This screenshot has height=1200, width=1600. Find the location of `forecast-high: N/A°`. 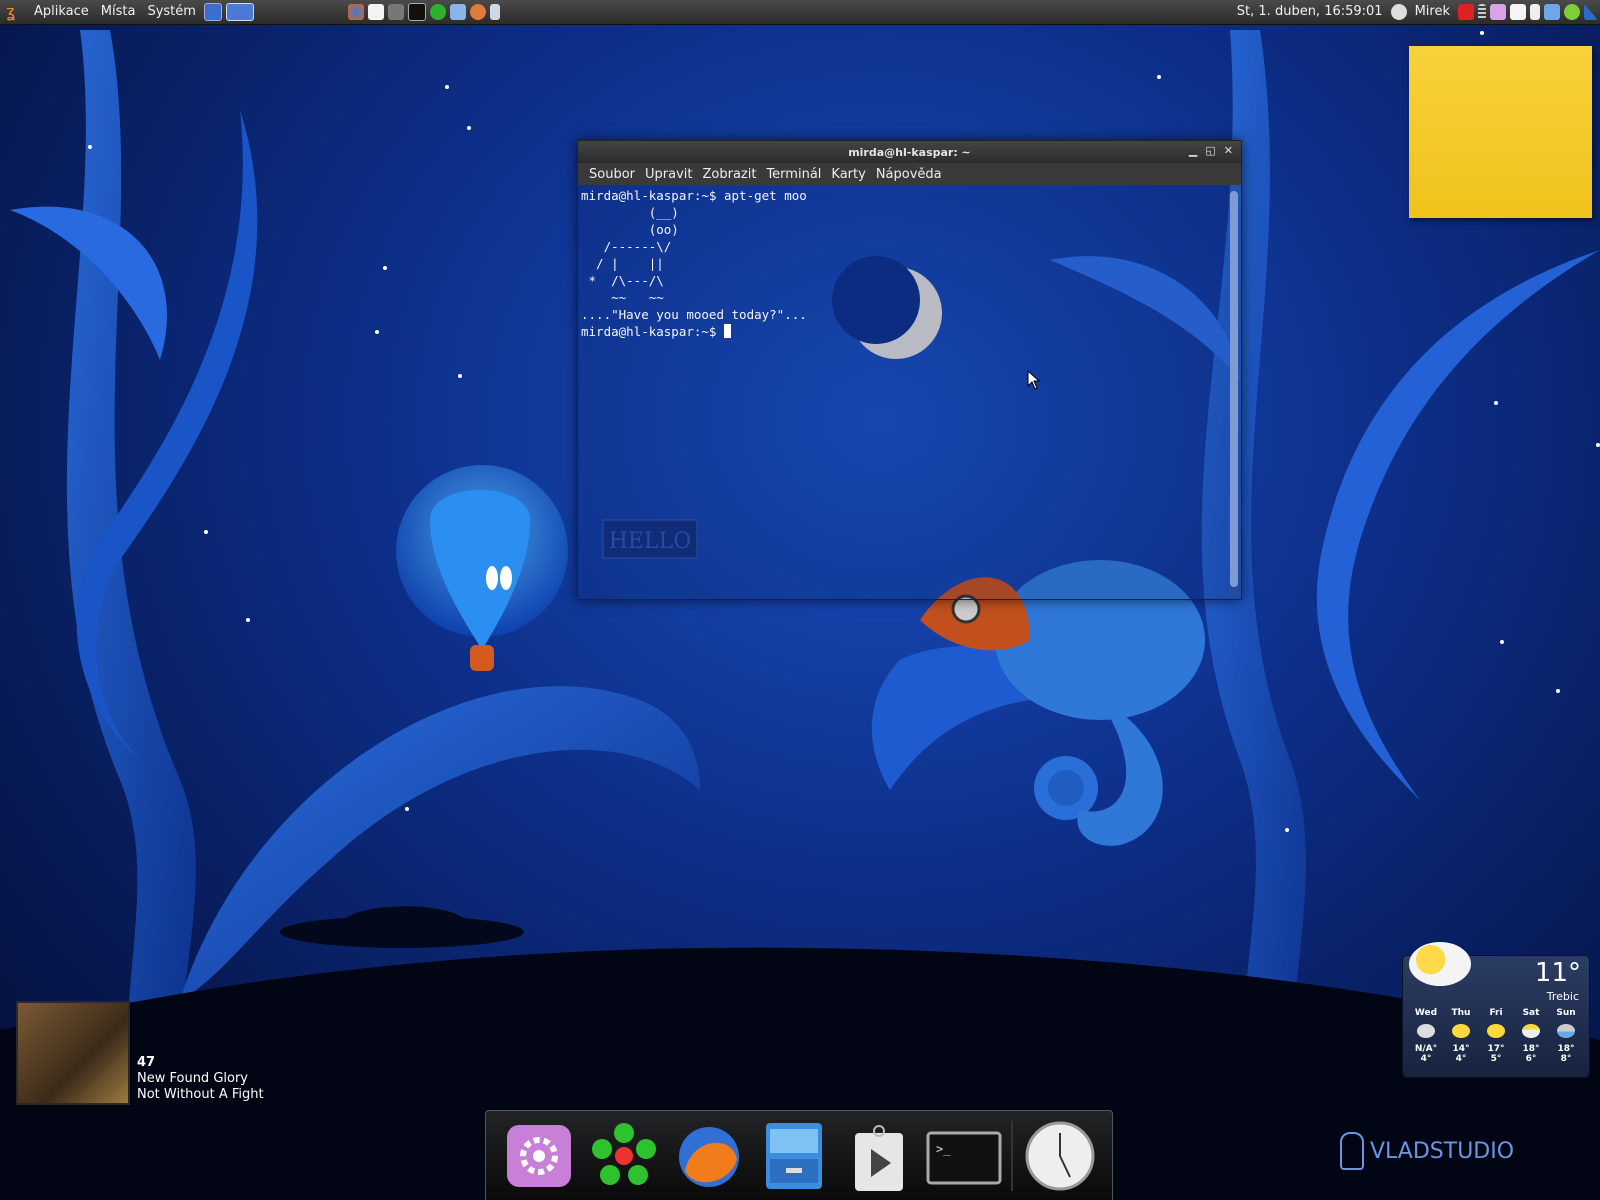

forecast-high: N/A° is located at coordinates (1426, 1049).